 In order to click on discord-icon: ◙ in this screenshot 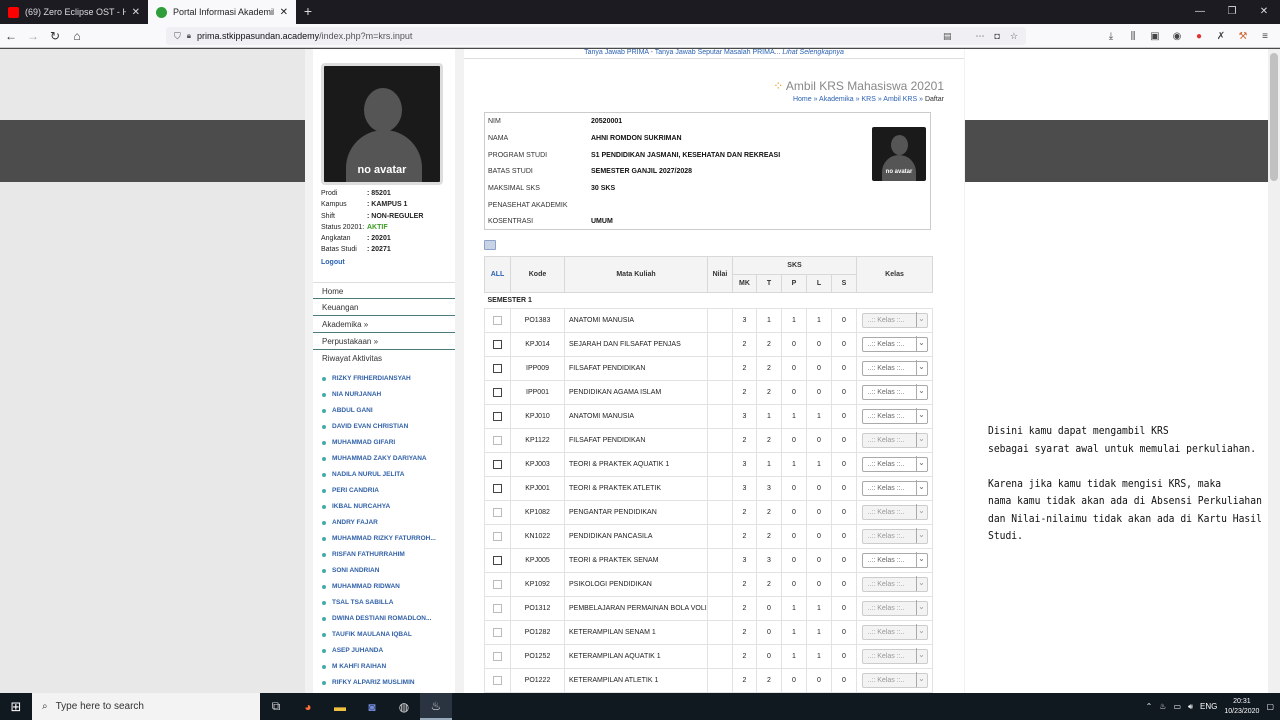, I will do `click(372, 706)`.